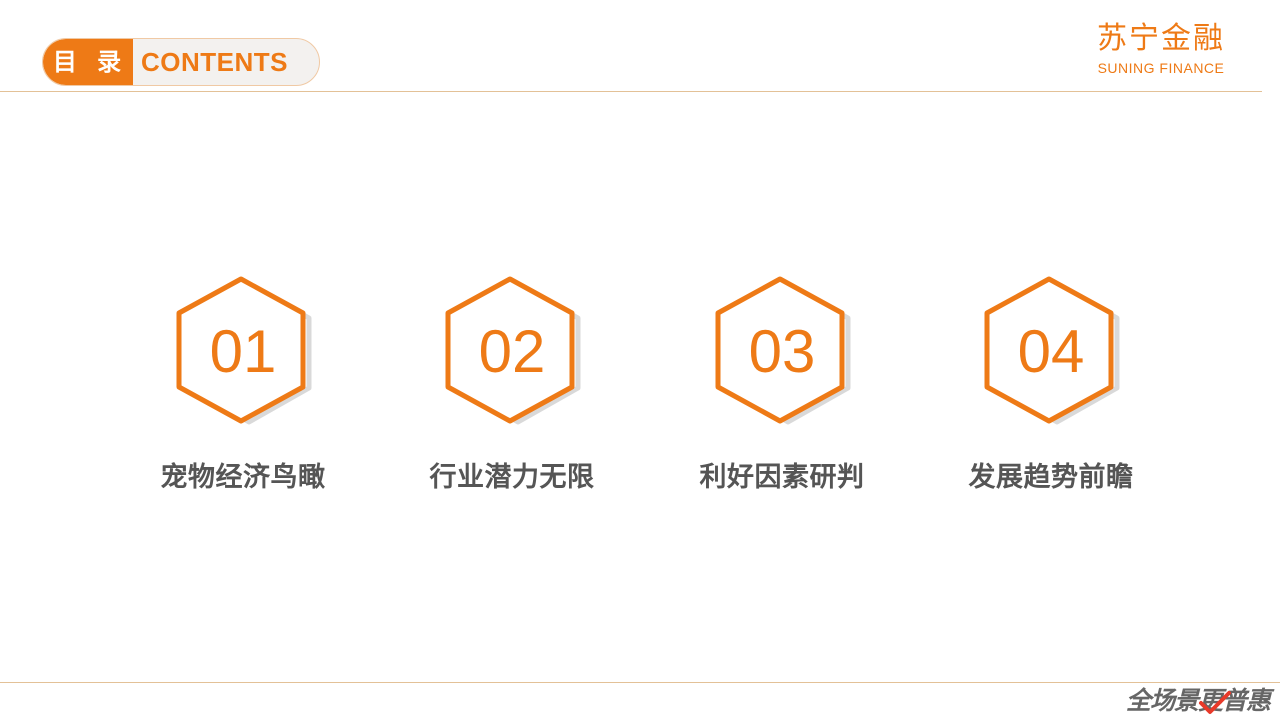 Image resolution: width=1280 pixels, height=720 pixels. What do you see at coordinates (782, 477) in the screenshot?
I see `toc-item-label: 利好因素研判` at bounding box center [782, 477].